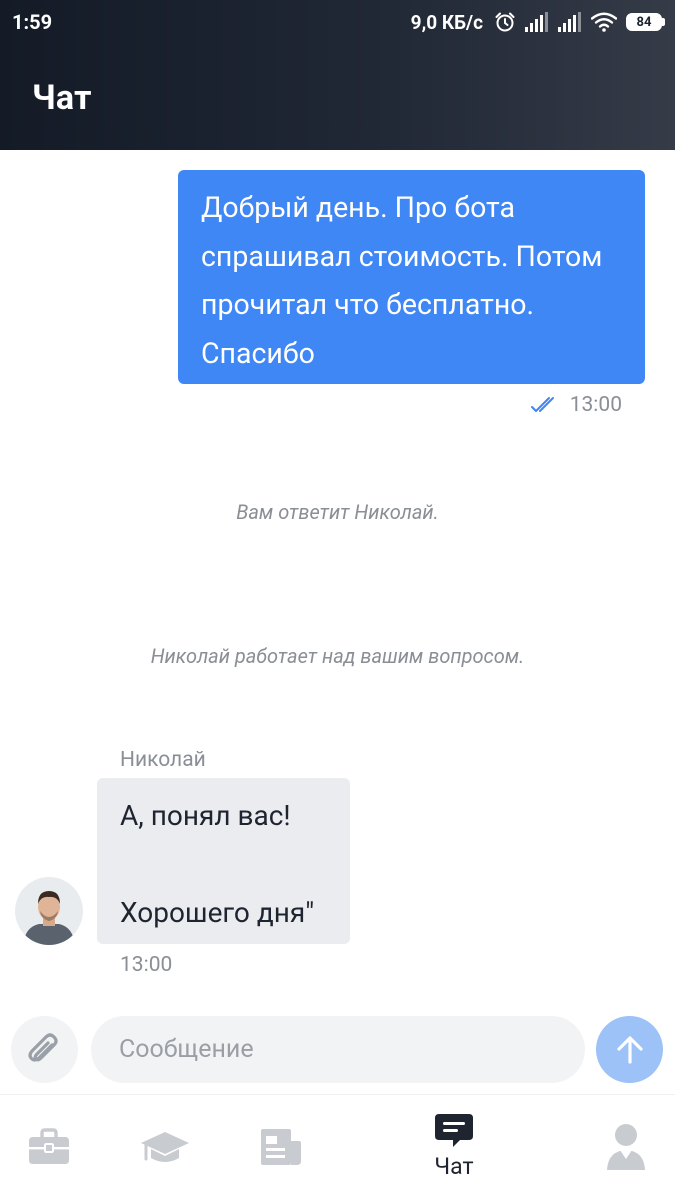 This screenshot has height=1200, width=675. I want to click on chat-icon, so click(454, 1130).